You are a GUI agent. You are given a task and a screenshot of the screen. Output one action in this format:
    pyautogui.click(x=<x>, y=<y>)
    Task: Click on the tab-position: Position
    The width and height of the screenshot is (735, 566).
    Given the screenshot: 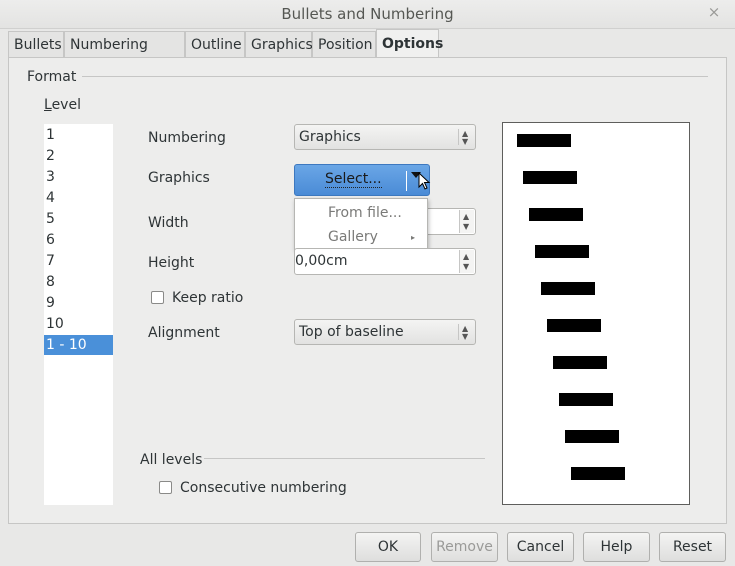 What is the action you would take?
    pyautogui.click(x=344, y=44)
    